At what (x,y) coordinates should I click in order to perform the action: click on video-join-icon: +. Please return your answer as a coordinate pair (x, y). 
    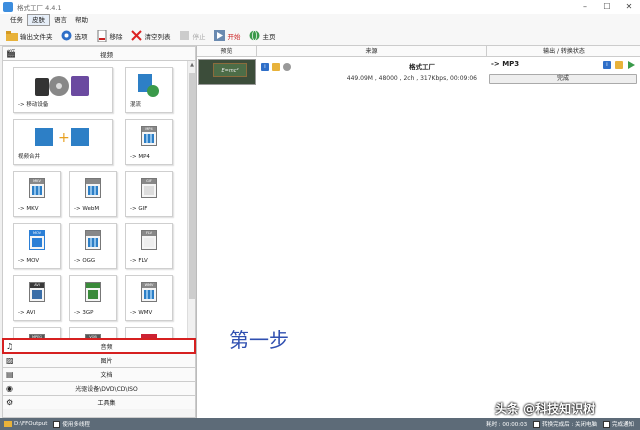
    Looking at the image, I should click on (63, 137).